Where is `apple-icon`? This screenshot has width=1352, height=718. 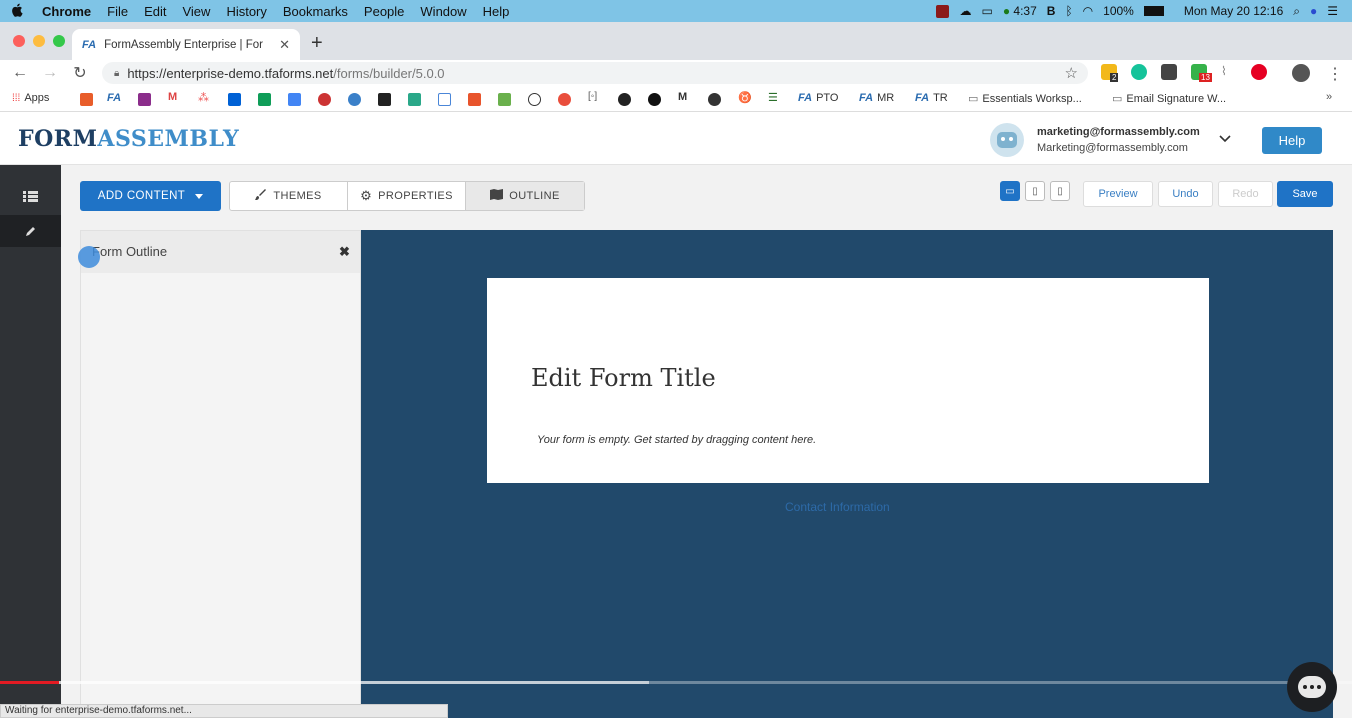
apple-icon is located at coordinates (17, 11).